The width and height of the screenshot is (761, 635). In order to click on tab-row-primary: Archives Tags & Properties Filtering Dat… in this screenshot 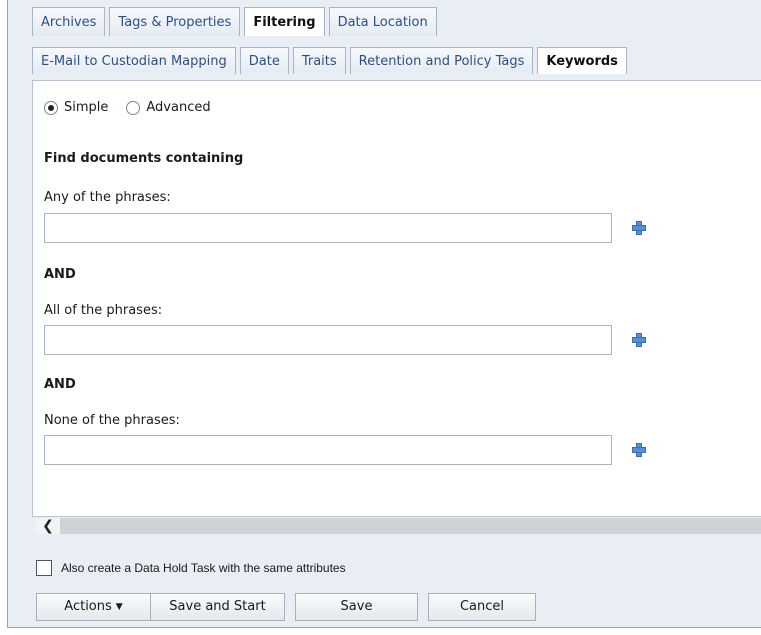, I will do `click(236, 21)`.